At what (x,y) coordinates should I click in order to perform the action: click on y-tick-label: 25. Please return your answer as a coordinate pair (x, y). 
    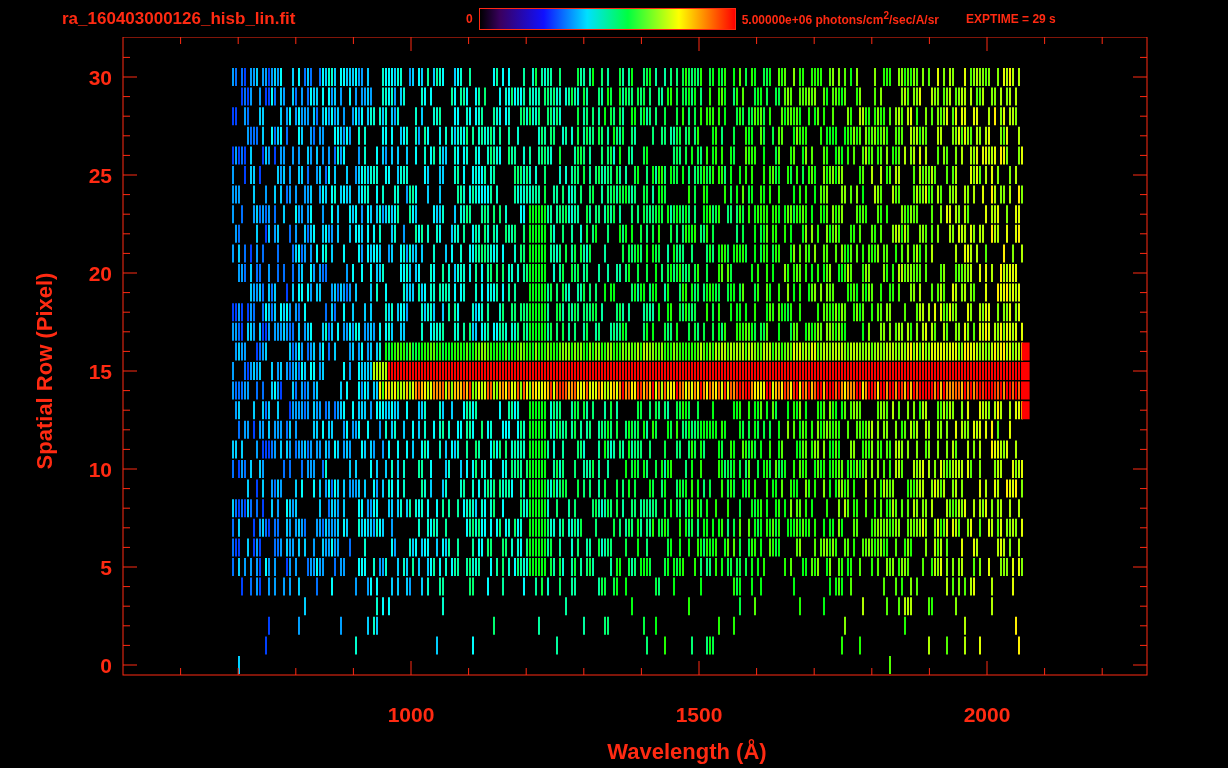
    Looking at the image, I should click on (100, 175).